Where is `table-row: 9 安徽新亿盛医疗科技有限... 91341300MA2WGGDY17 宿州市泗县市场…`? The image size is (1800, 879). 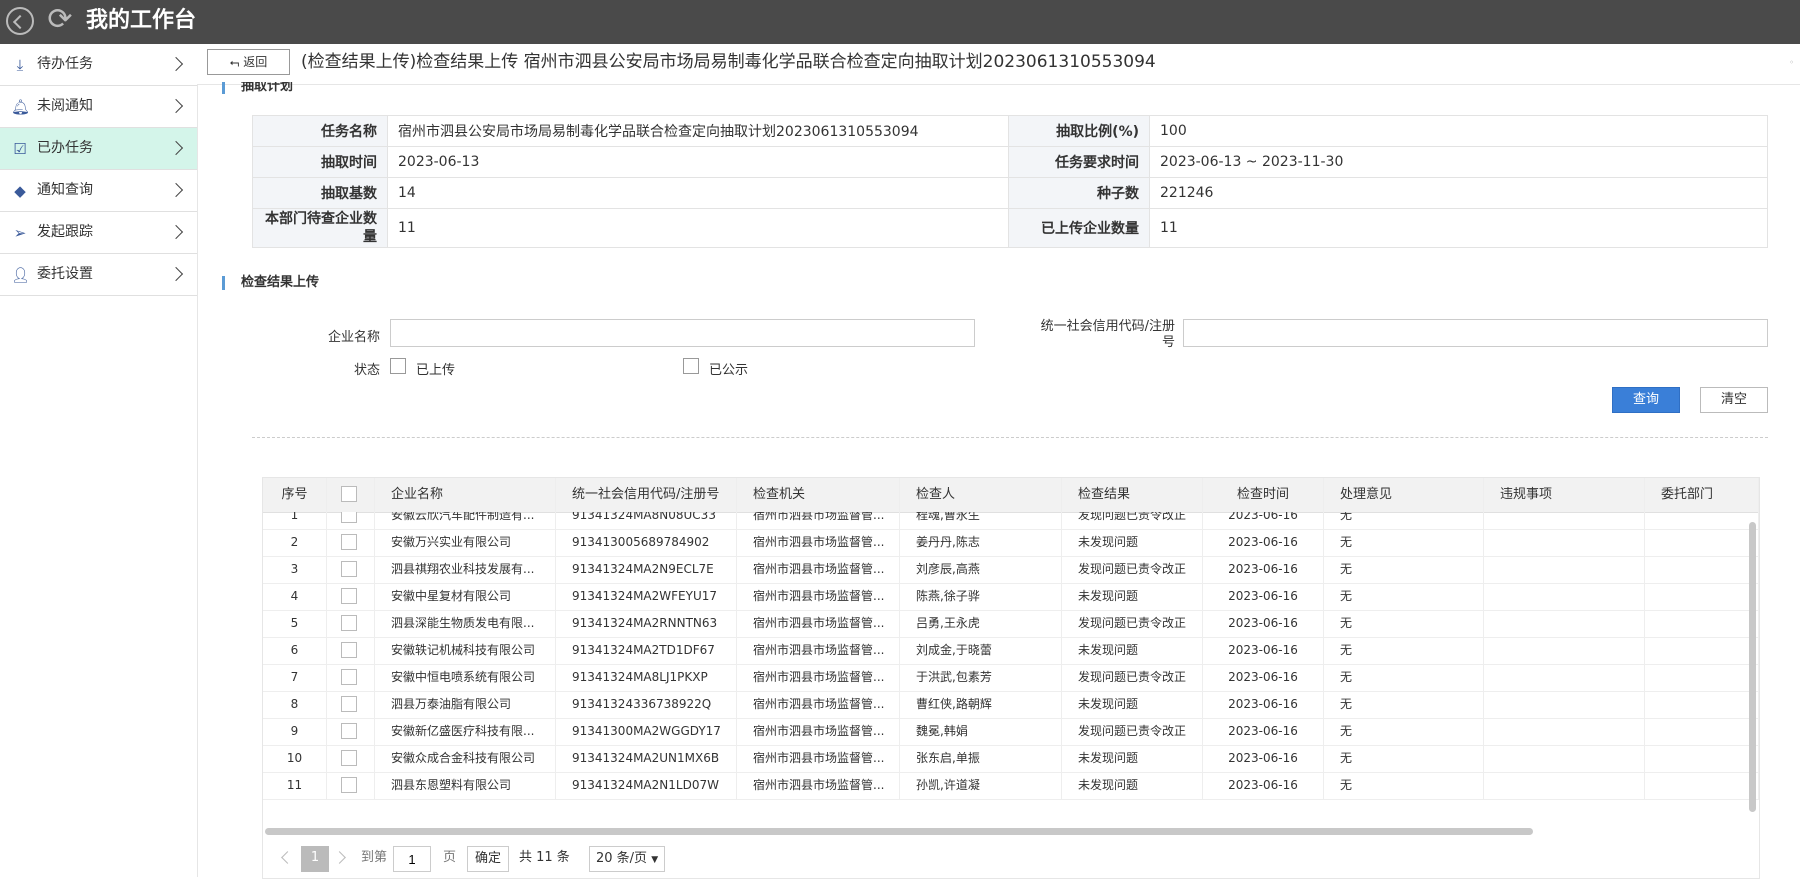 table-row: 9 安徽新亿盛医疗科技有限... 91341300MA2WGGDY17 宿州市泗县市场… is located at coordinates (1011, 732).